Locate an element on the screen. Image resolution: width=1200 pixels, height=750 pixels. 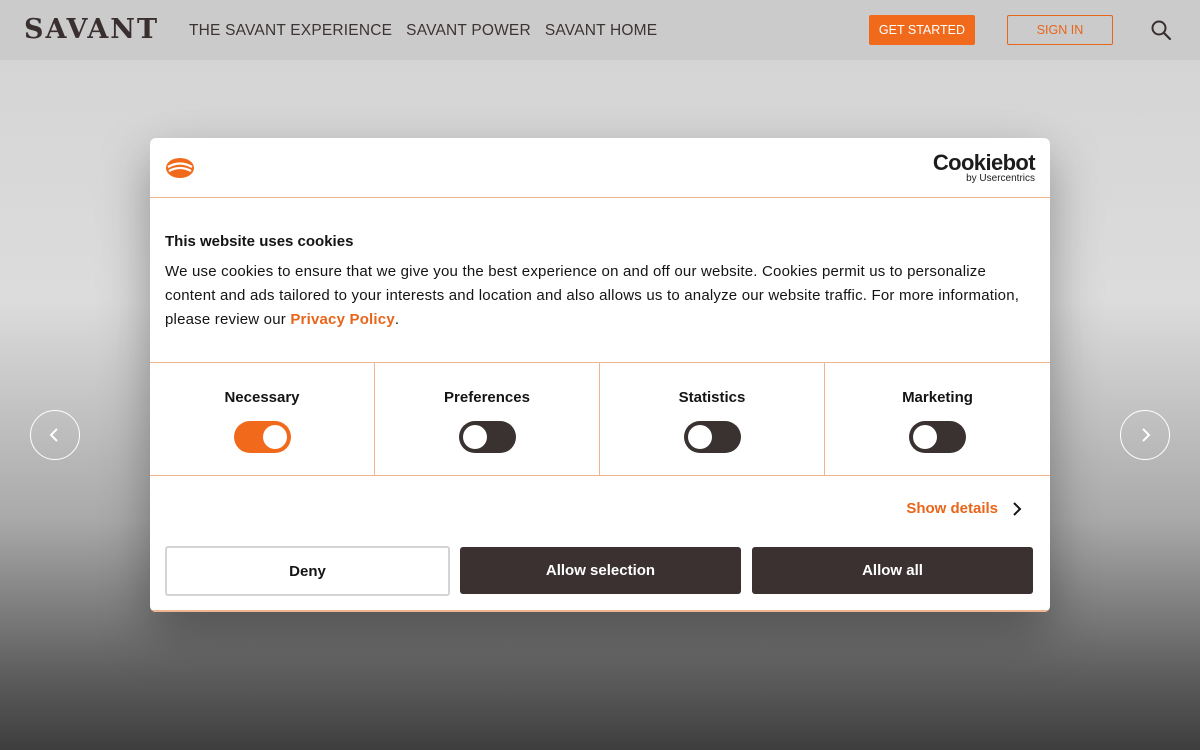
search-icon is located at coordinates (1161, 30).